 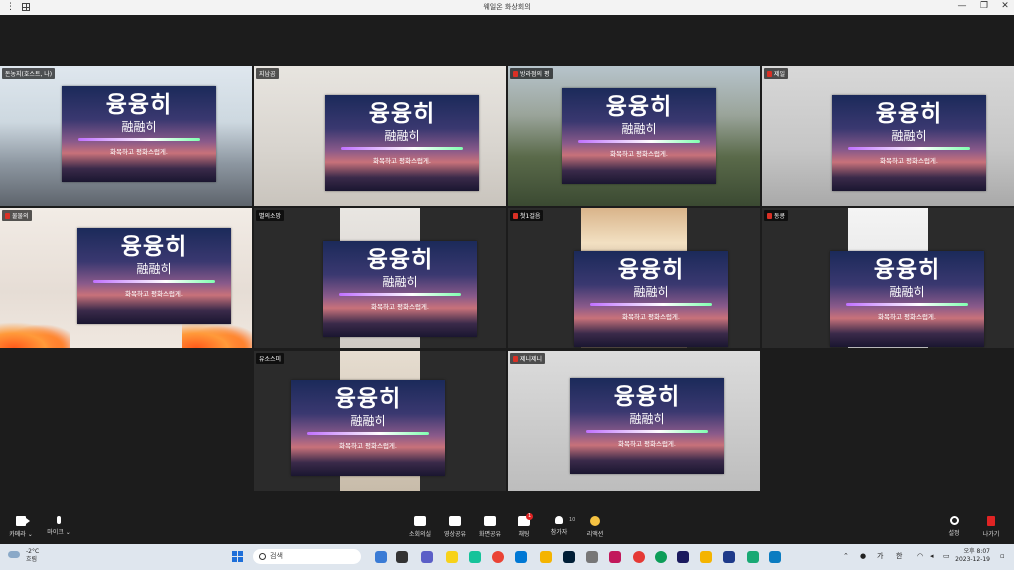 I want to click on windows-start-icon, so click(x=238, y=557).